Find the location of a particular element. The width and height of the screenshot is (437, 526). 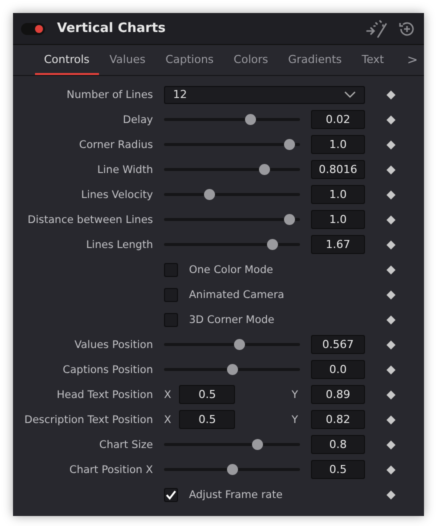

checkbox-label: Adjust Frame rate is located at coordinates (236, 494).